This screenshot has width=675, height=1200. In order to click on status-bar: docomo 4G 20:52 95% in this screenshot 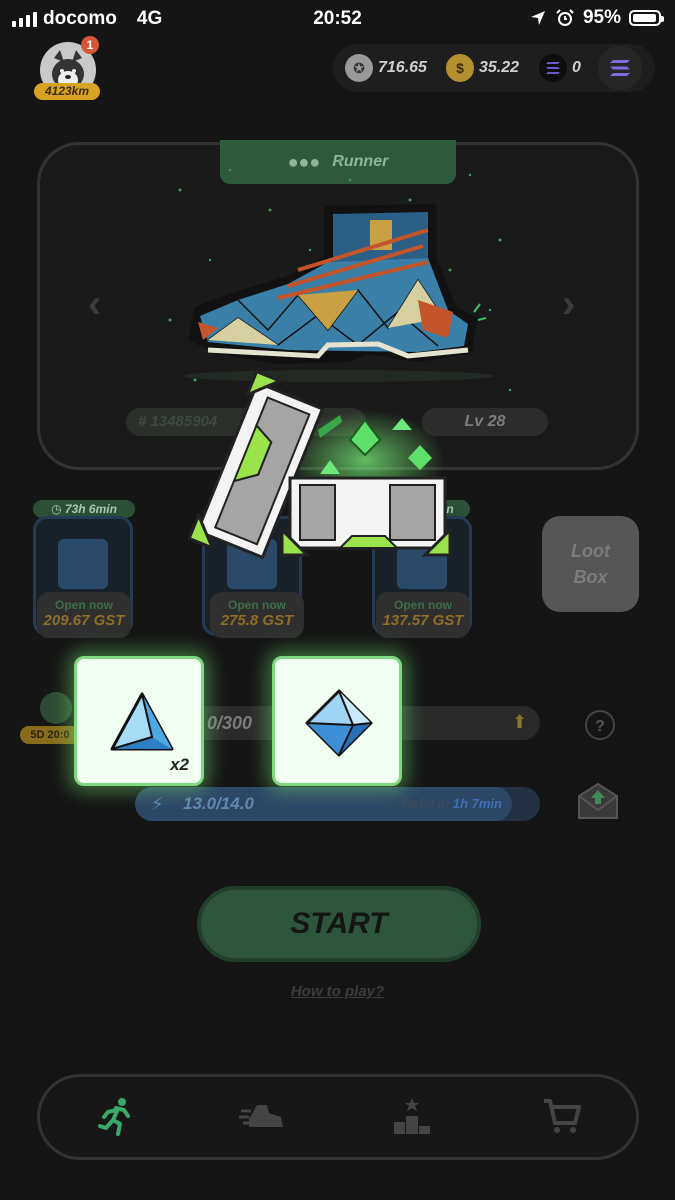, I will do `click(337, 19)`.